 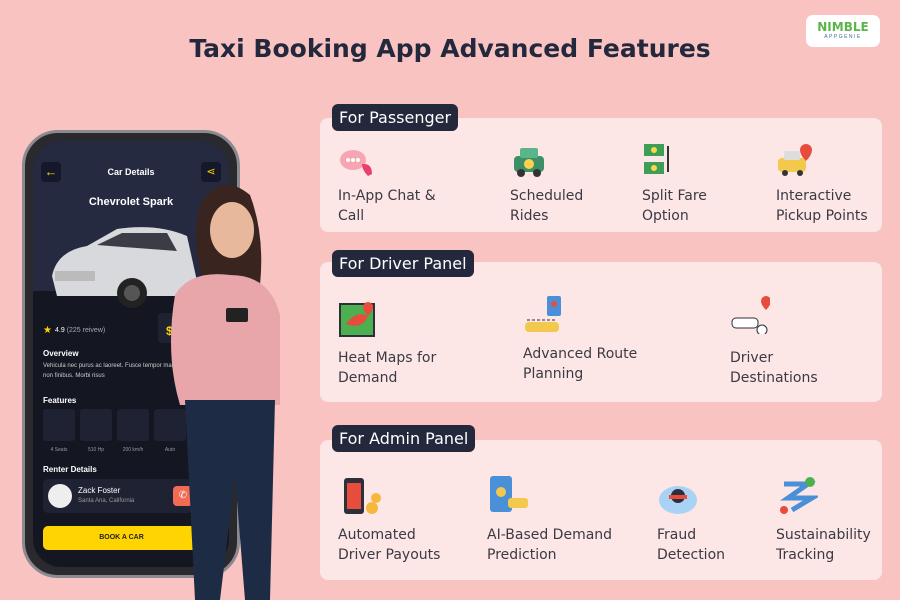 I want to click on woman-image, so click(x=225, y=392).